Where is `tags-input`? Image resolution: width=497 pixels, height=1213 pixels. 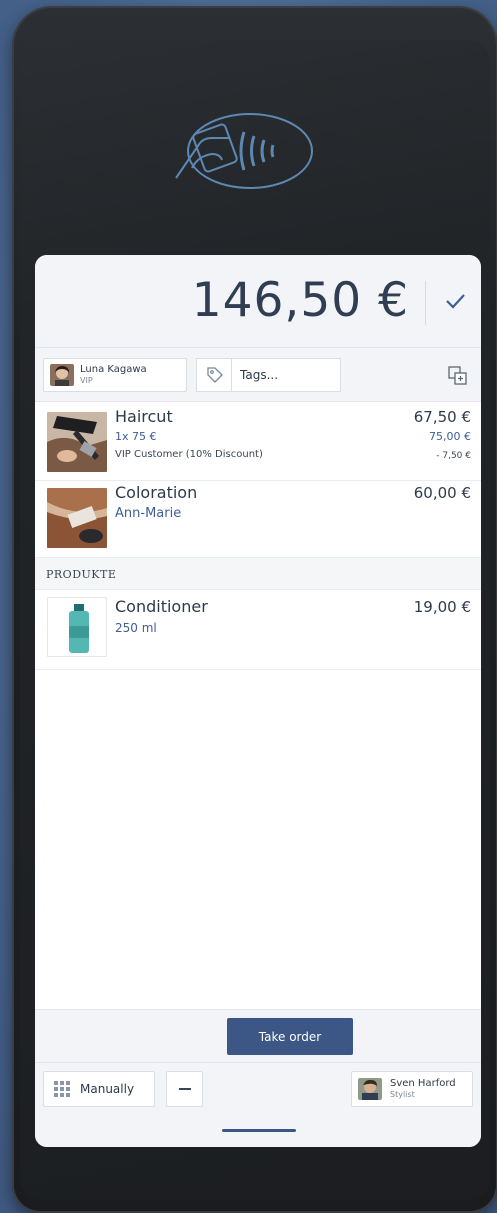
tags-input is located at coordinates (286, 375).